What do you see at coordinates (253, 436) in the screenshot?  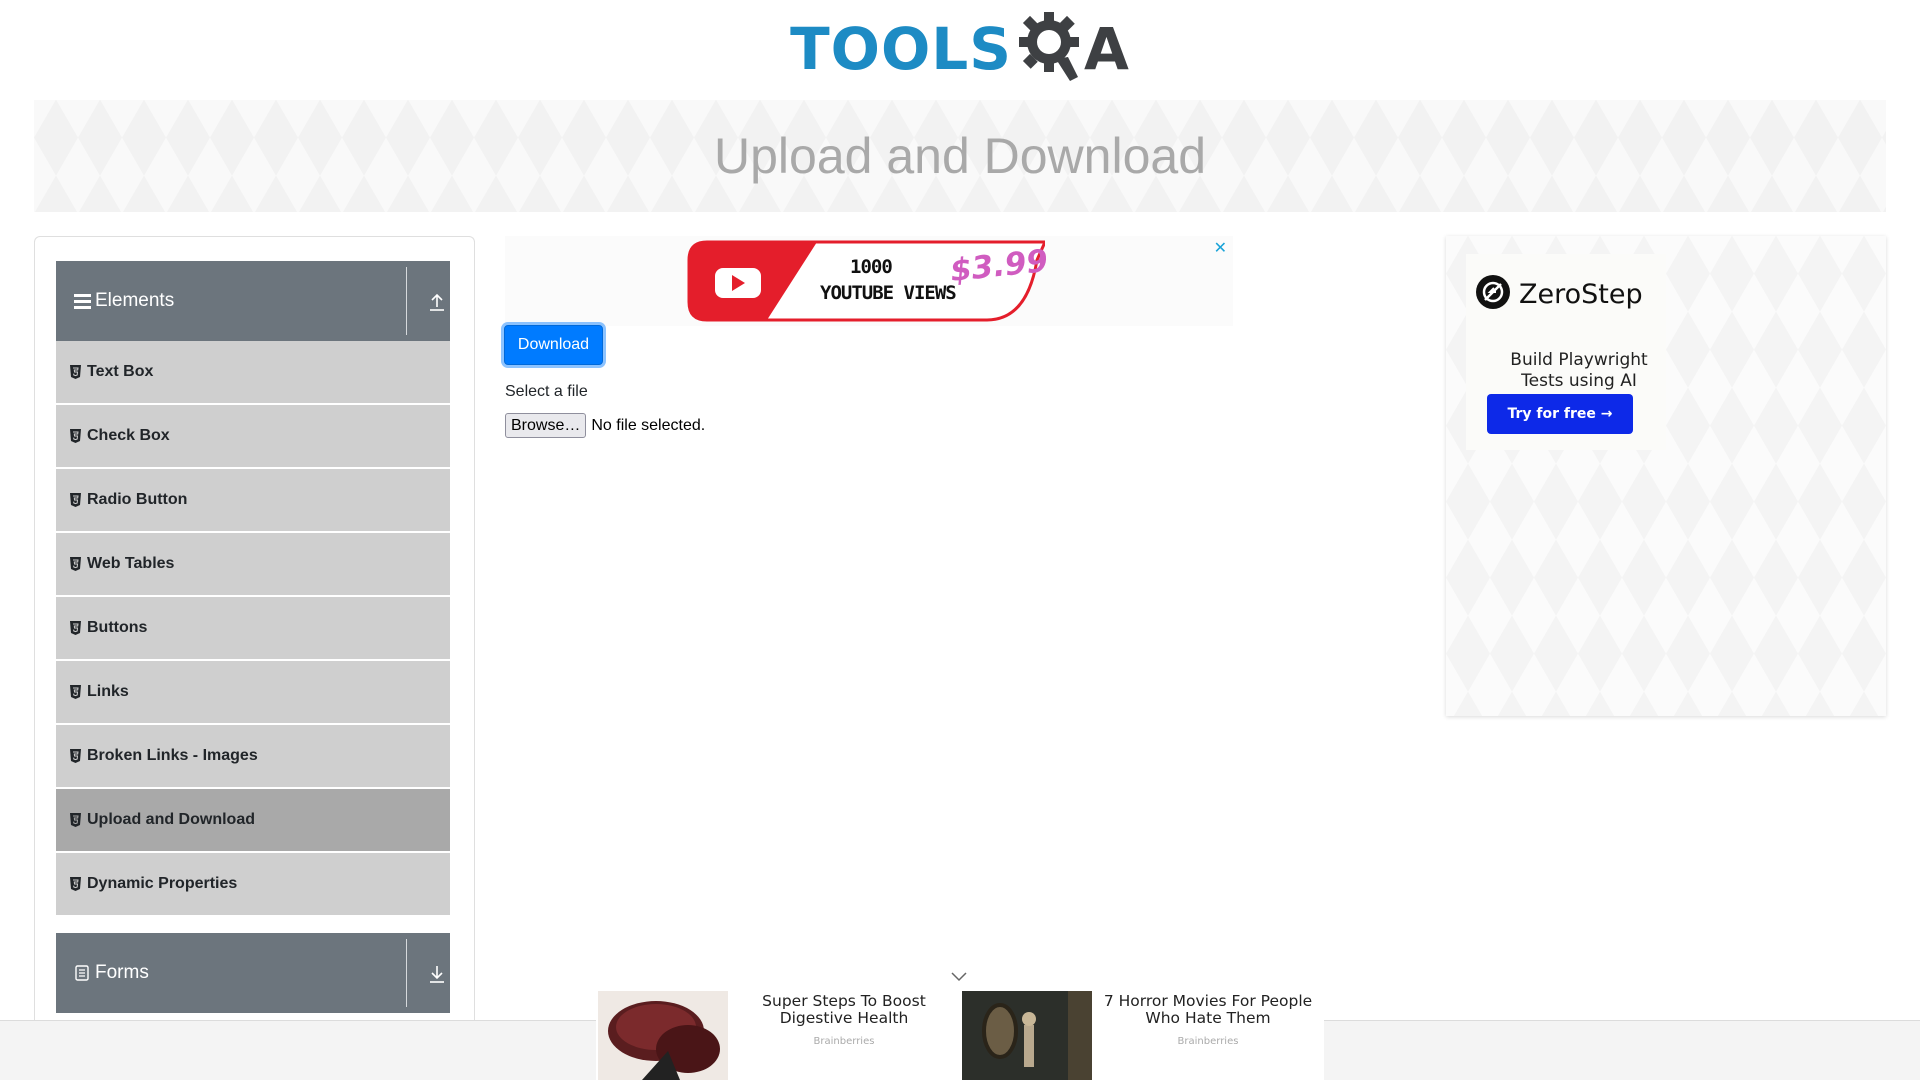 I see `menu-item-check-box: Check Box` at bounding box center [253, 436].